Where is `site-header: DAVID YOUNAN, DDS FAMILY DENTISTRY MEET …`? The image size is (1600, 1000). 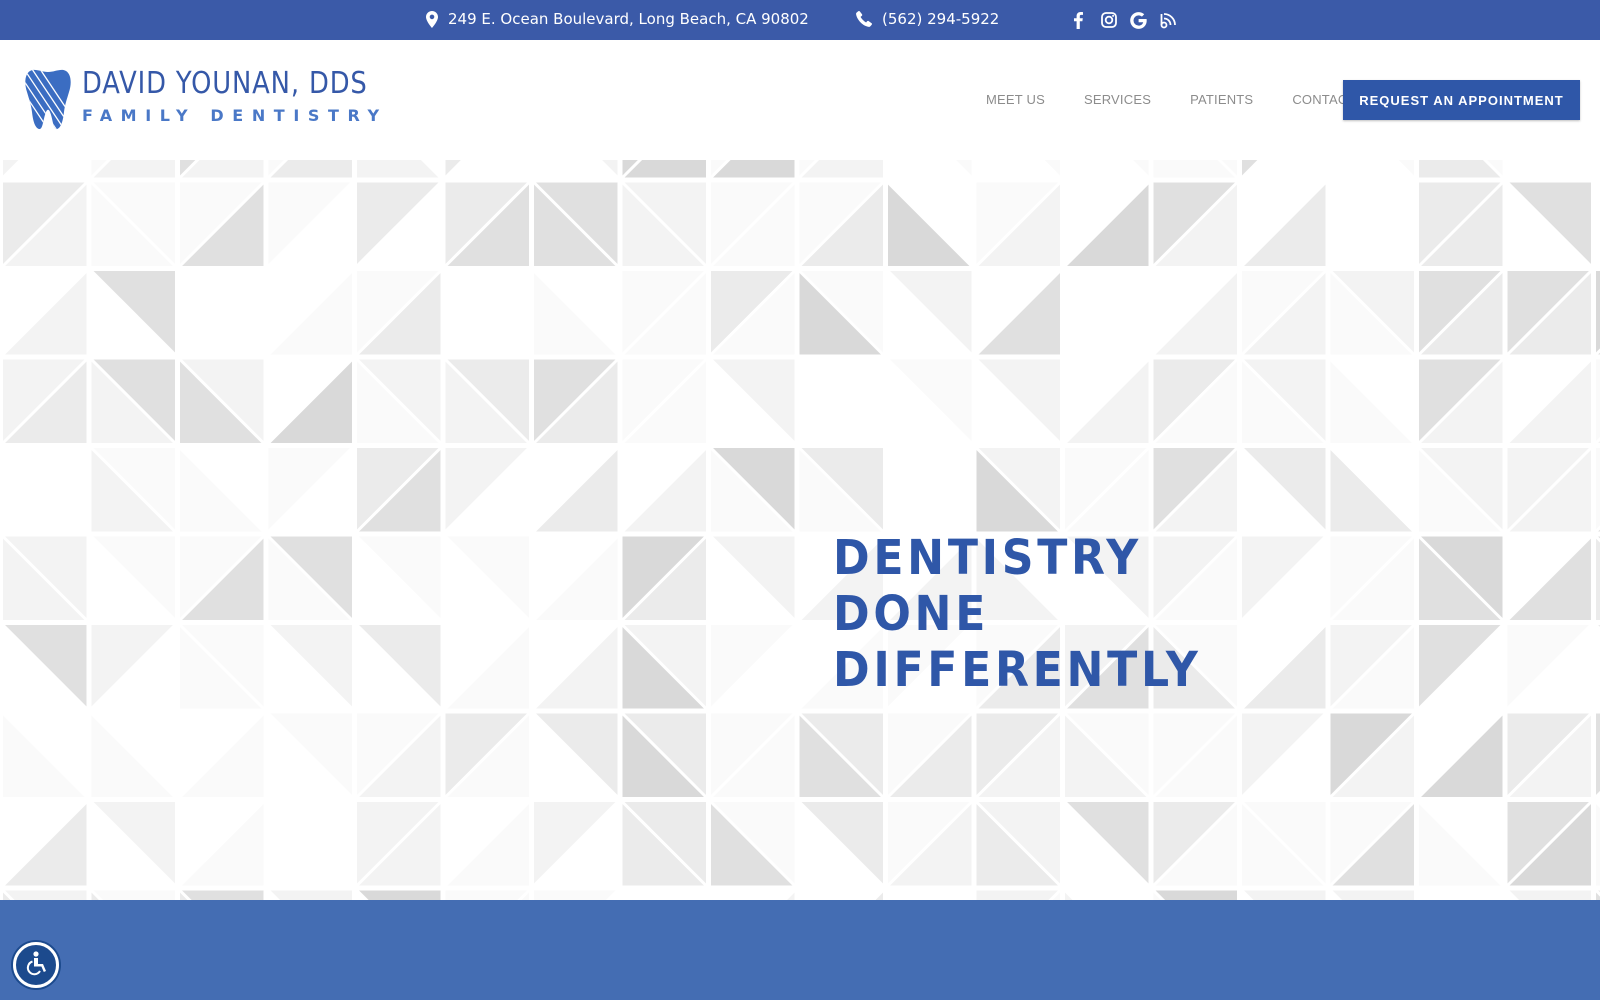 site-header: DAVID YOUNAN, DDS FAMILY DENTISTRY MEET … is located at coordinates (800, 100).